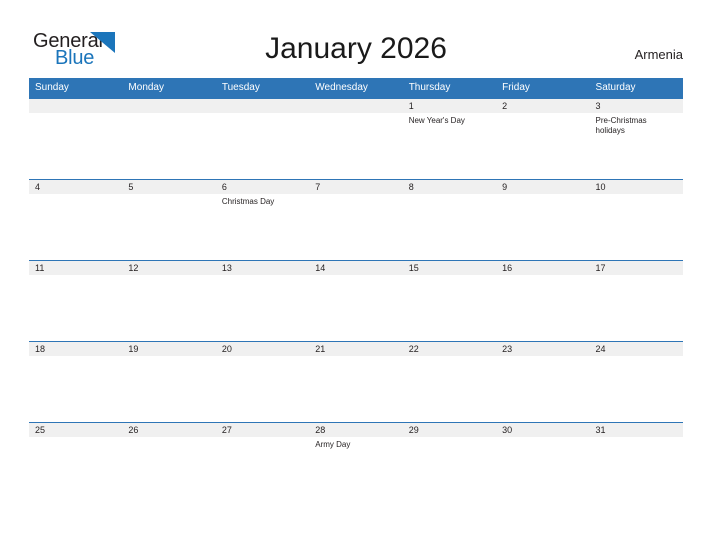 This screenshot has height=550, width=712. I want to click on day-number: 18, so click(75, 349).